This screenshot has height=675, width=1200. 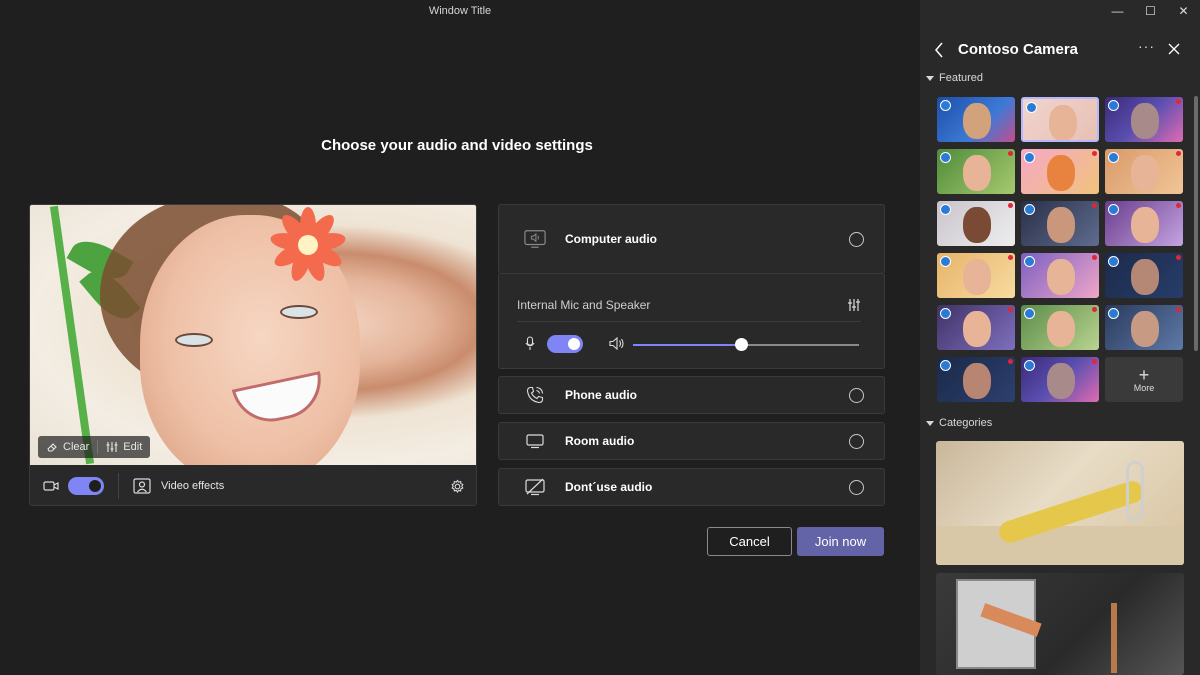 What do you see at coordinates (457, 486) in the screenshot?
I see `gear-icon` at bounding box center [457, 486].